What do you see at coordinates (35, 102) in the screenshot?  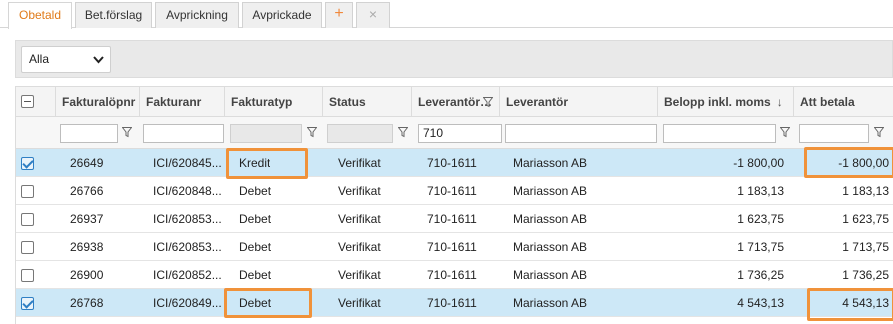 I see `select-all-cell` at bounding box center [35, 102].